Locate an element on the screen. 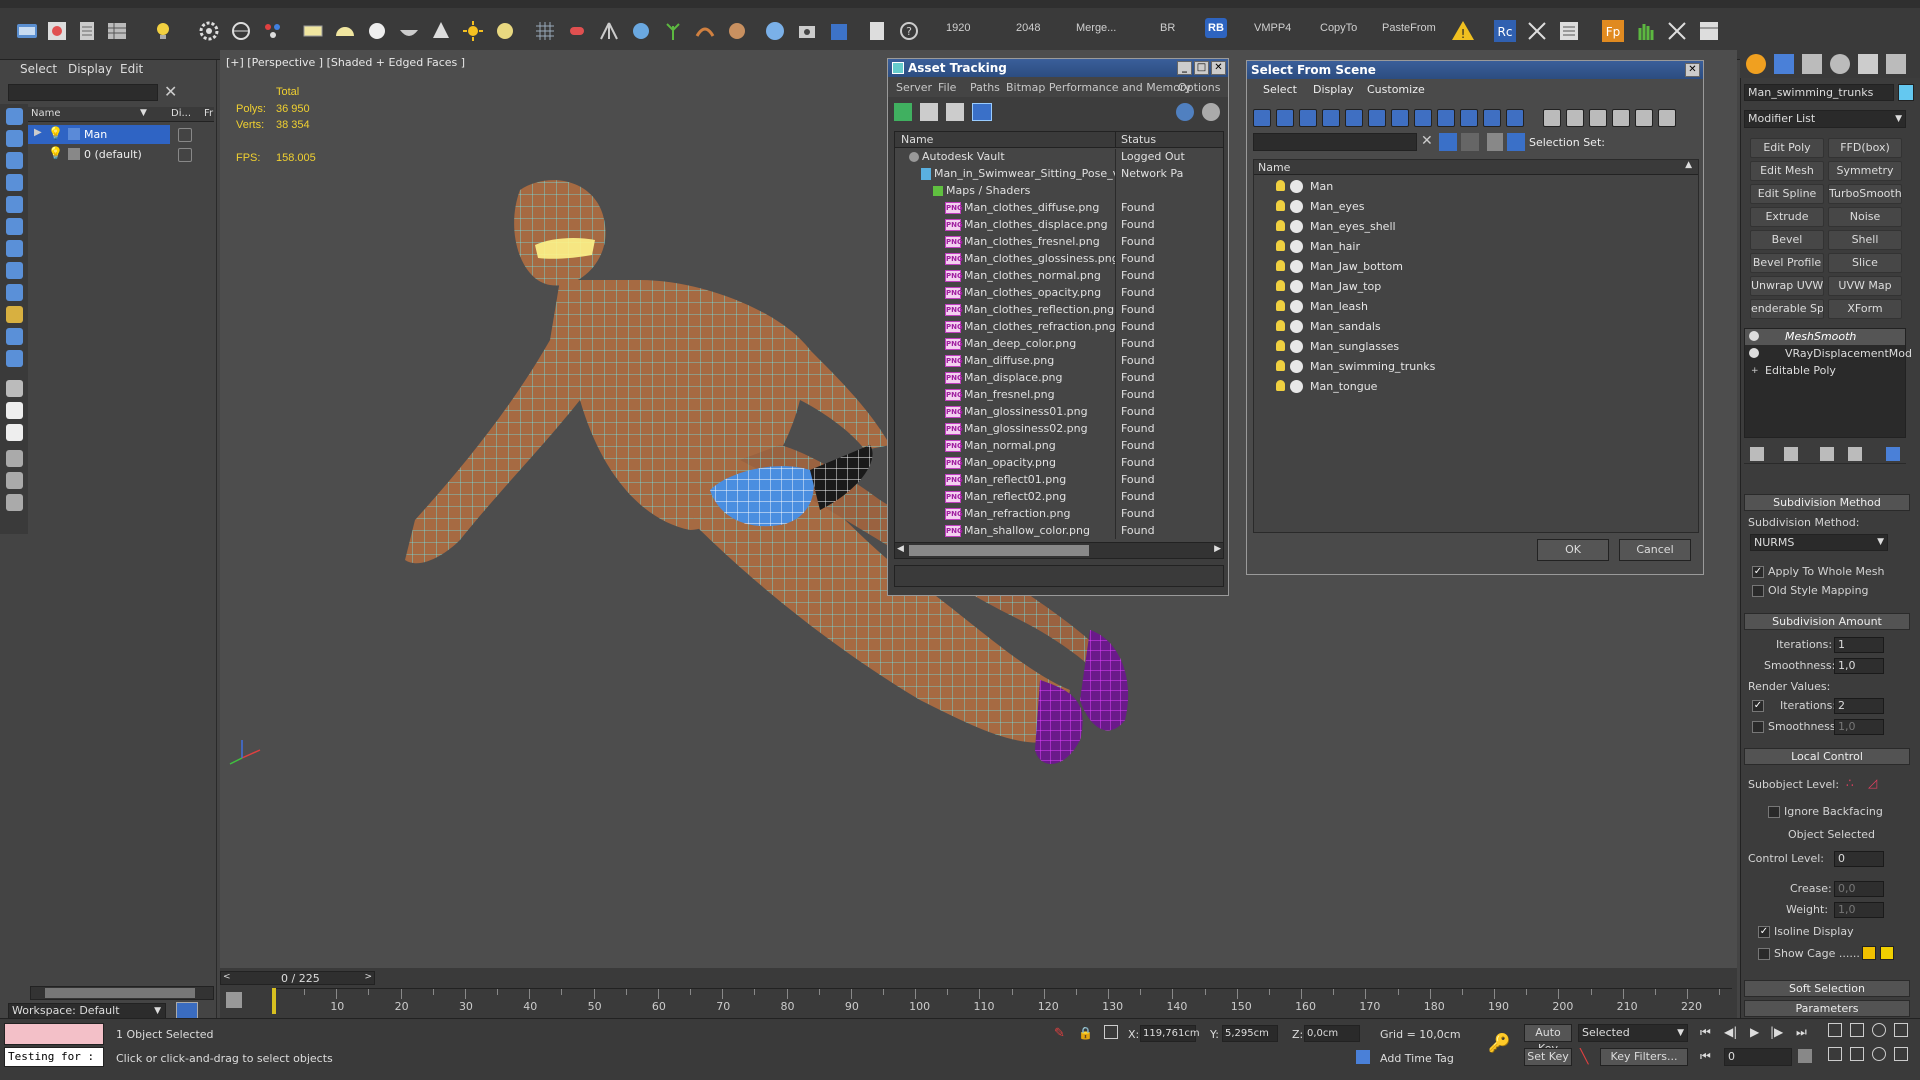 This screenshot has height=1080, width=1920. asset-row: PNGMan_opacity.png Found is located at coordinates (1059, 463).